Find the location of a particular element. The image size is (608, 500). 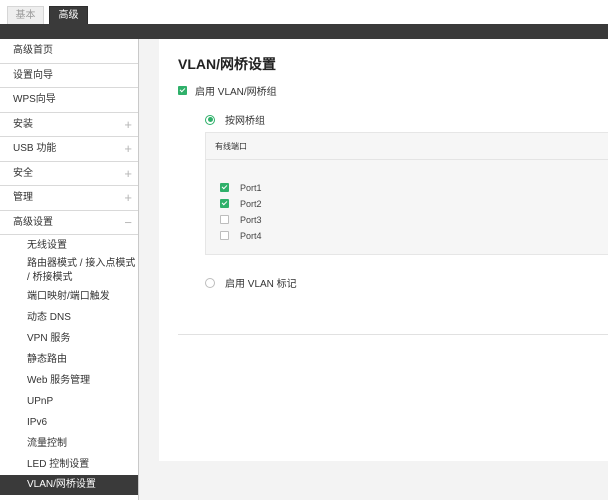

sidebar-subitem-led-control: LED 控制设置 is located at coordinates (69, 464).